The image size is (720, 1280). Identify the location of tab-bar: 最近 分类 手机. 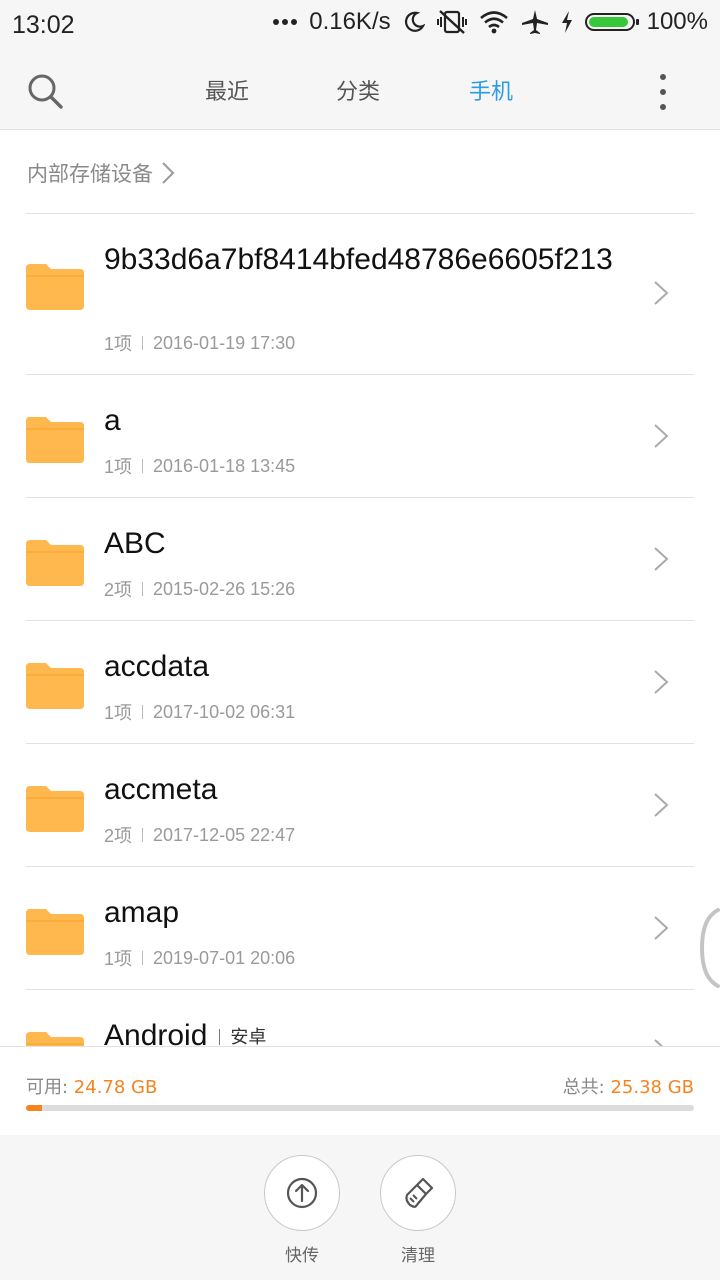
(360, 90).